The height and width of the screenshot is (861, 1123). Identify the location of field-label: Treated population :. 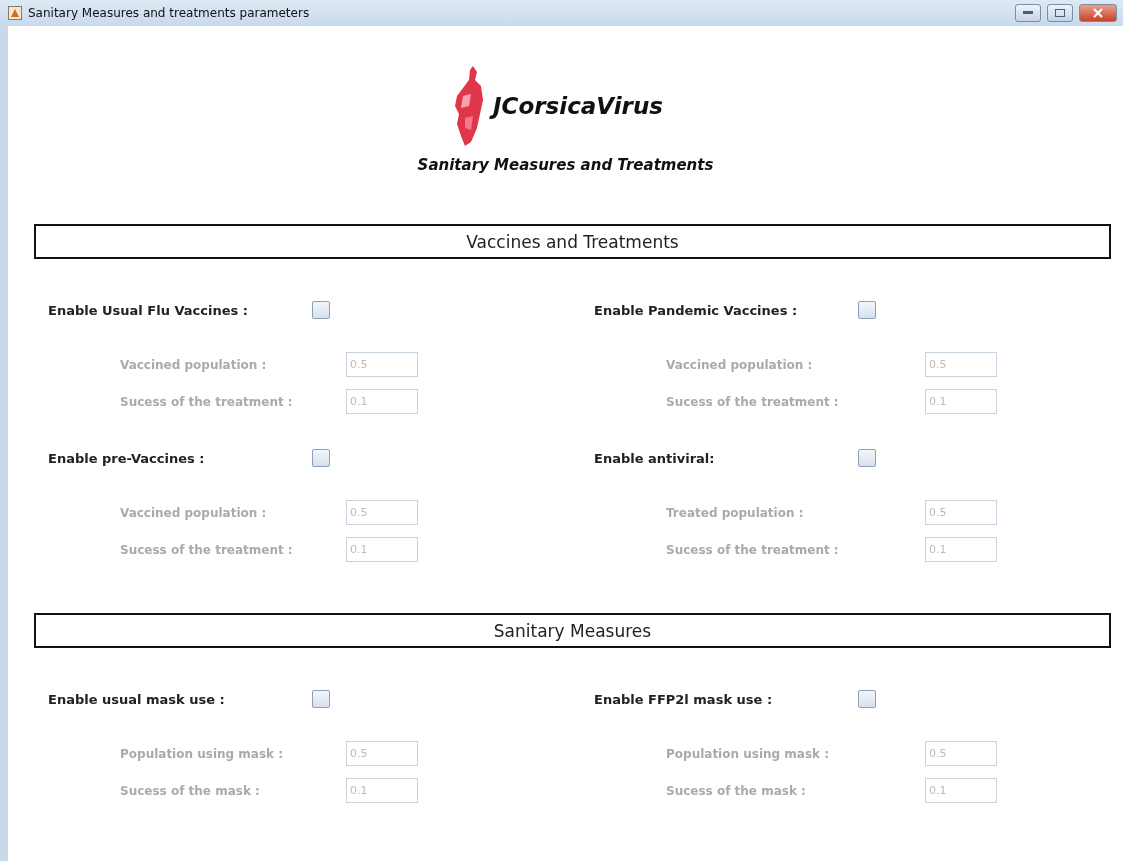
(735, 512).